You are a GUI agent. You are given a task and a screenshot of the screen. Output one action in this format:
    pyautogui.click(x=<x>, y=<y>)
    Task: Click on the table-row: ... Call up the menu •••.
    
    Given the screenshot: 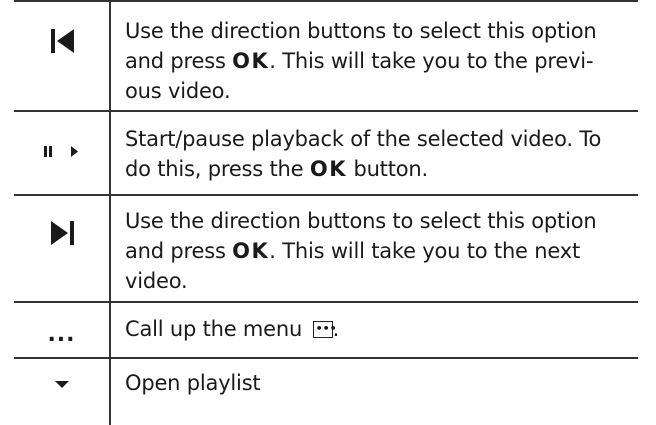 What is the action you would take?
    pyautogui.click(x=326, y=331)
    